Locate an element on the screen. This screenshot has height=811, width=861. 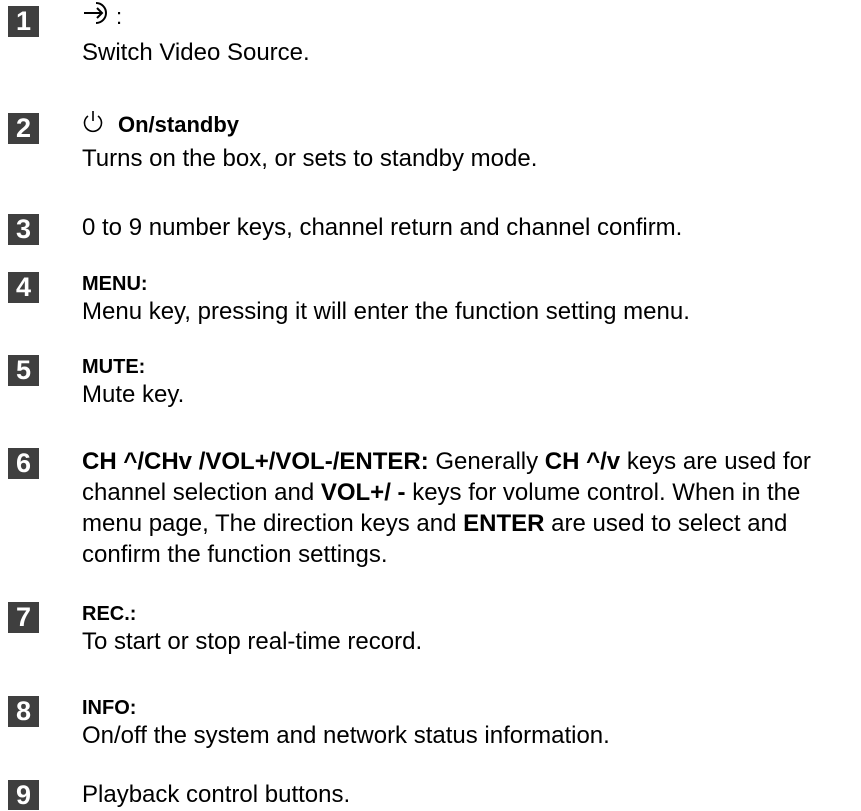
item-number-badge: 2 is located at coordinates (23, 128).